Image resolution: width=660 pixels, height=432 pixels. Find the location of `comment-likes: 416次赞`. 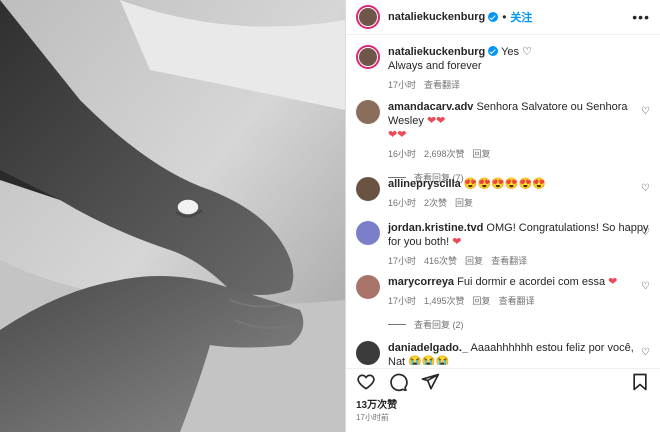

comment-likes: 416次赞 is located at coordinates (440, 261).